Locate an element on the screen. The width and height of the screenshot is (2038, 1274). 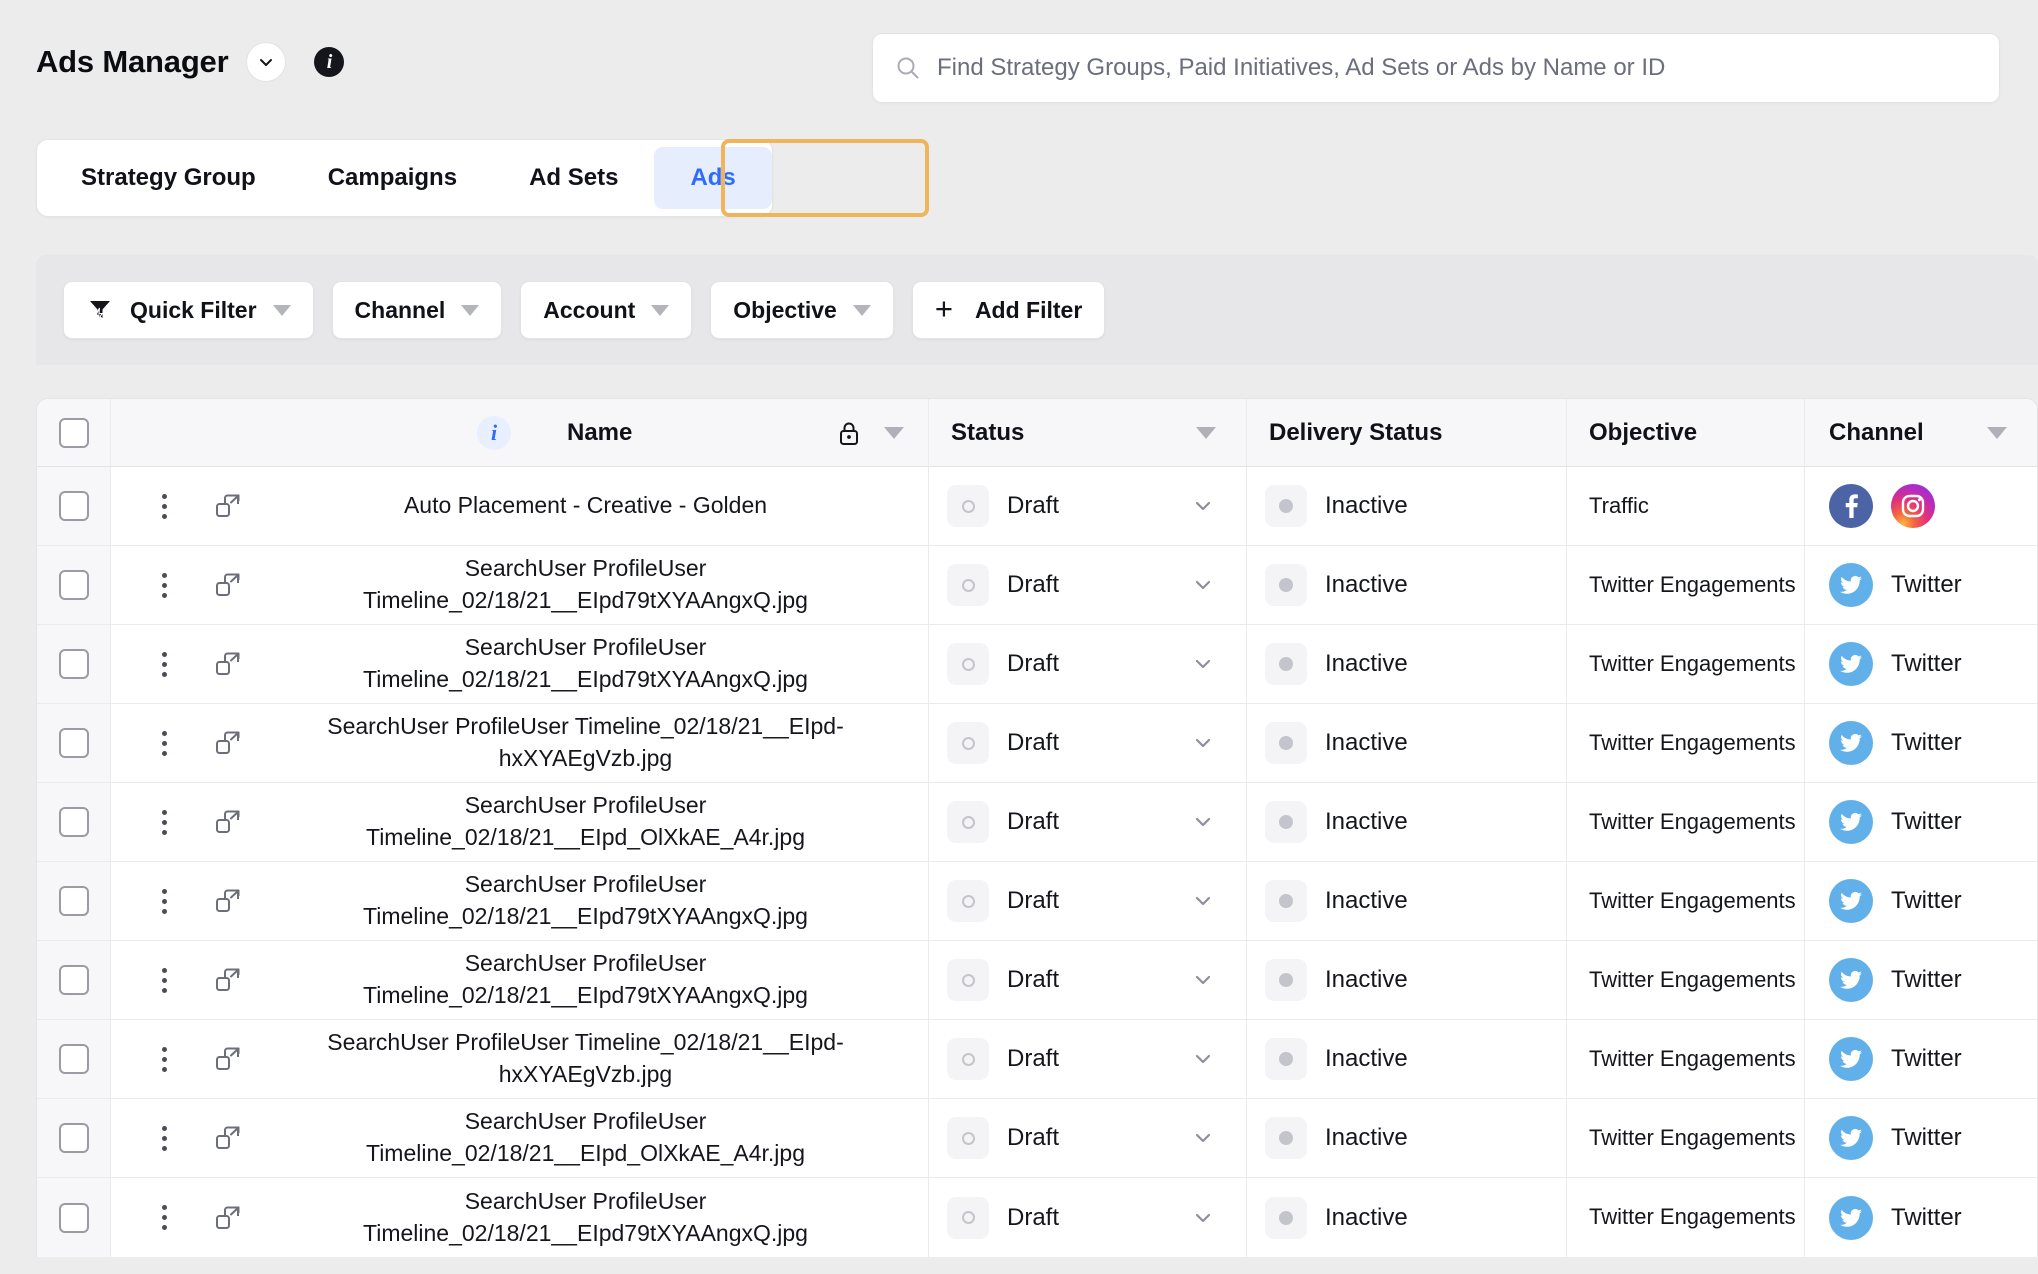
name-info-icon: i is located at coordinates (494, 432).